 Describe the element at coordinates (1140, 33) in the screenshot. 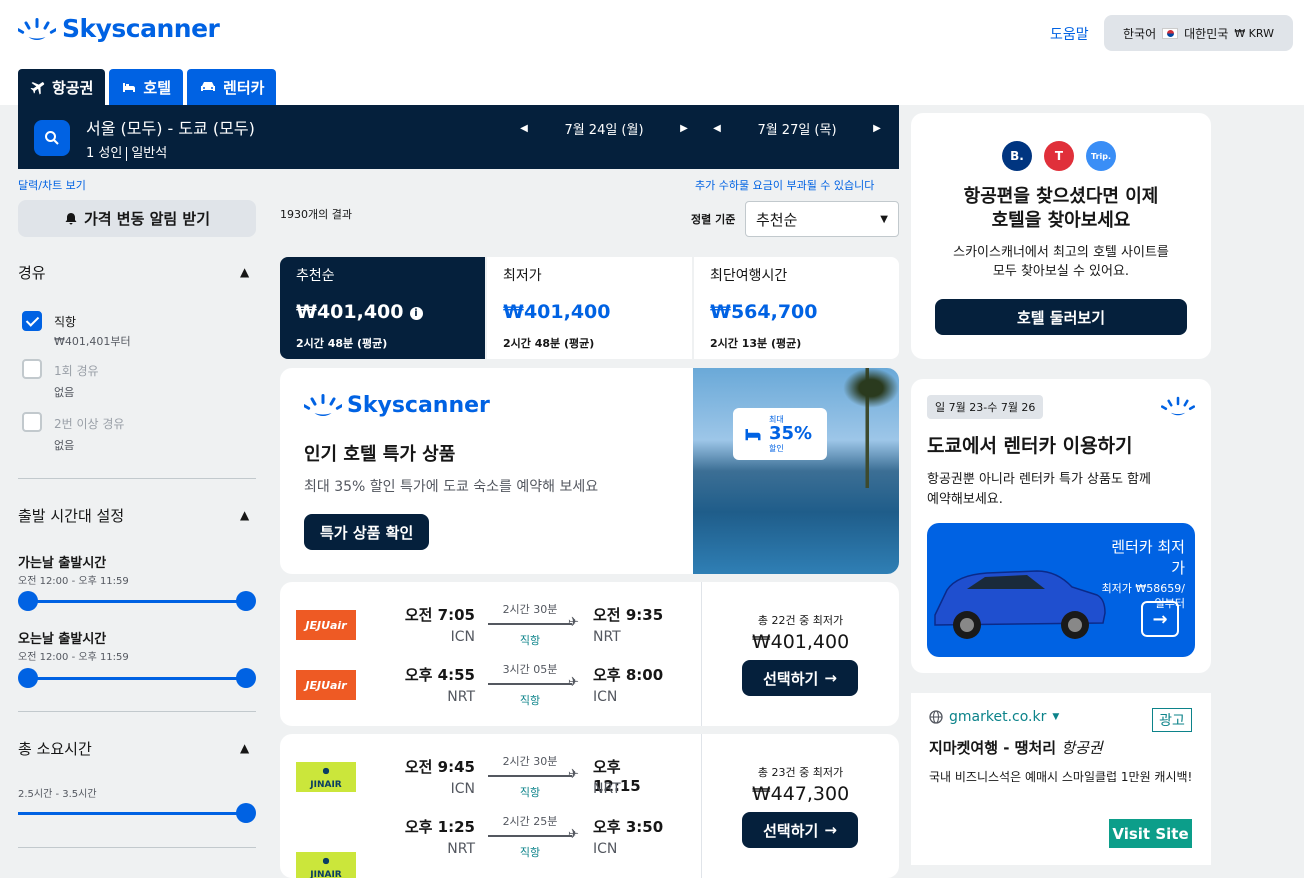

I see `language-label: 한국어` at that location.